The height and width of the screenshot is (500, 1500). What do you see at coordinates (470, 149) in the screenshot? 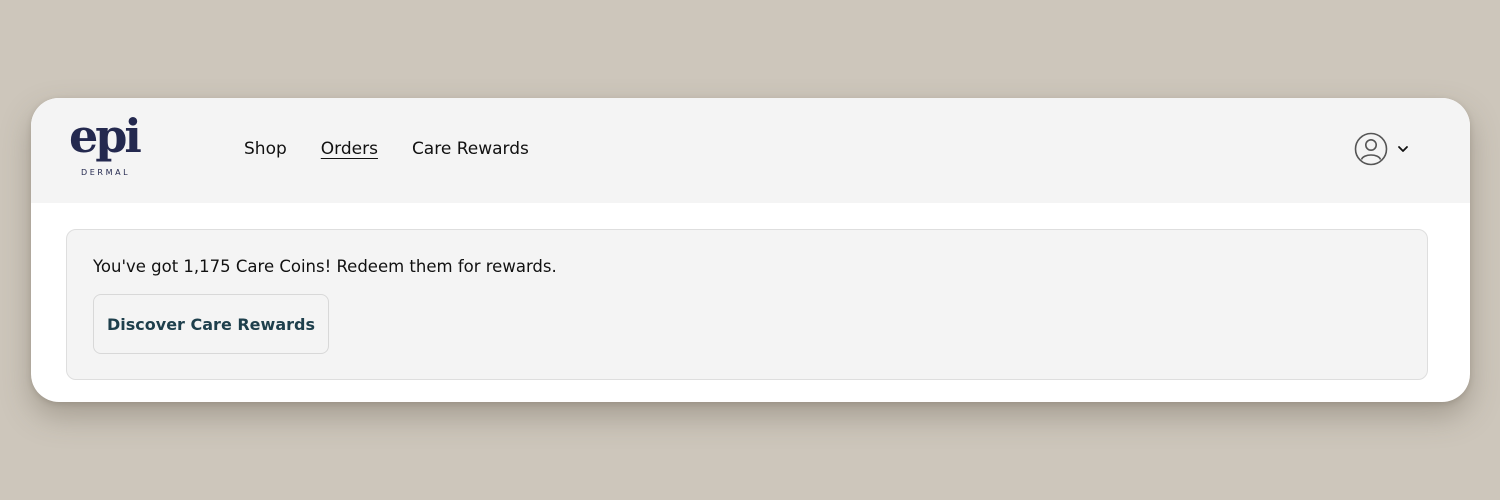
I see `nav-item-care-rewards: Care Rewards` at bounding box center [470, 149].